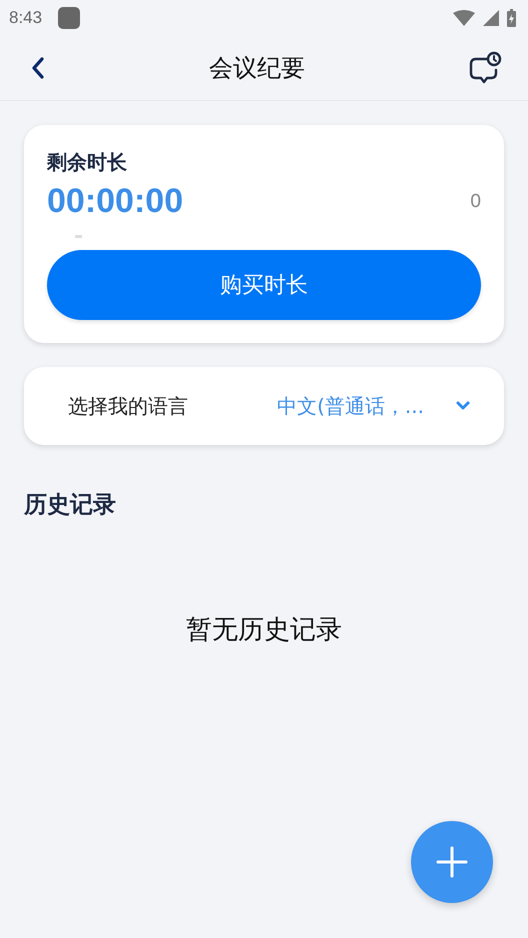 The width and height of the screenshot is (528, 938). I want to click on battery-icon, so click(511, 18).